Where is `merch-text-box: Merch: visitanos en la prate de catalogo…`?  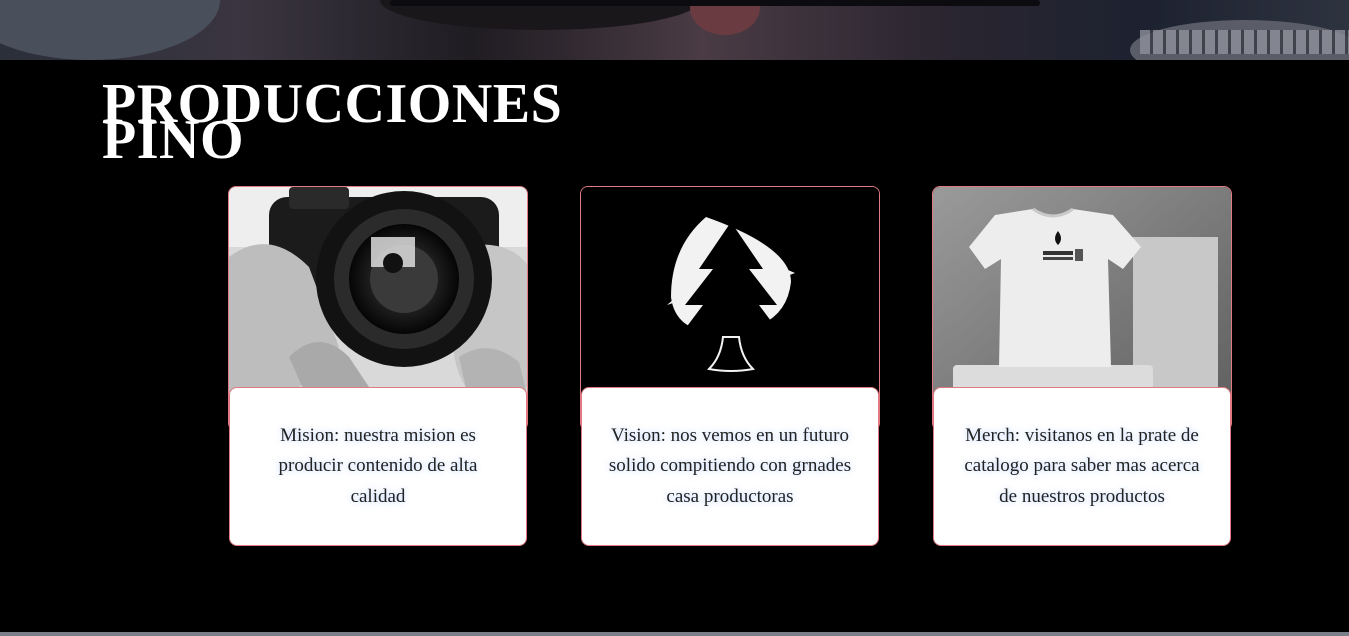
merch-text-box: Merch: visitanos en la prate de catalogo… is located at coordinates (1082, 466).